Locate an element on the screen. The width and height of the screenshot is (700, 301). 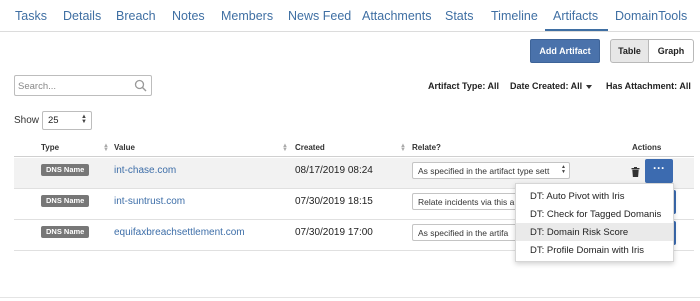
tab-members: Members is located at coordinates (247, 16).